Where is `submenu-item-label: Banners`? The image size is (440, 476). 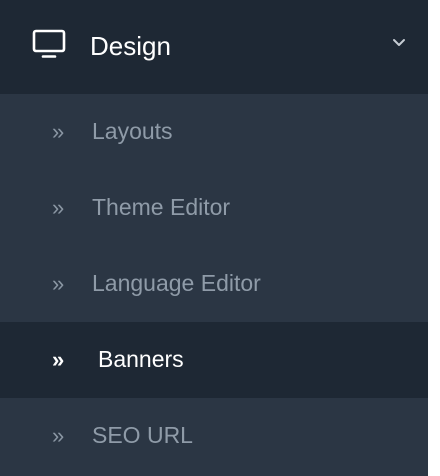 submenu-item-label: Banners is located at coordinates (141, 359).